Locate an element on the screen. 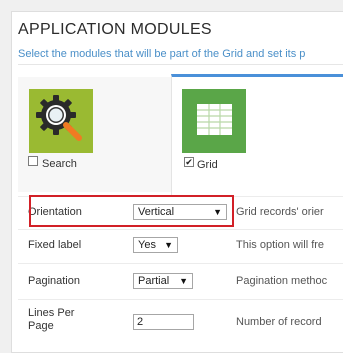 This screenshot has height=353, width=343. grid-module-label: Grid is located at coordinates (207, 165).